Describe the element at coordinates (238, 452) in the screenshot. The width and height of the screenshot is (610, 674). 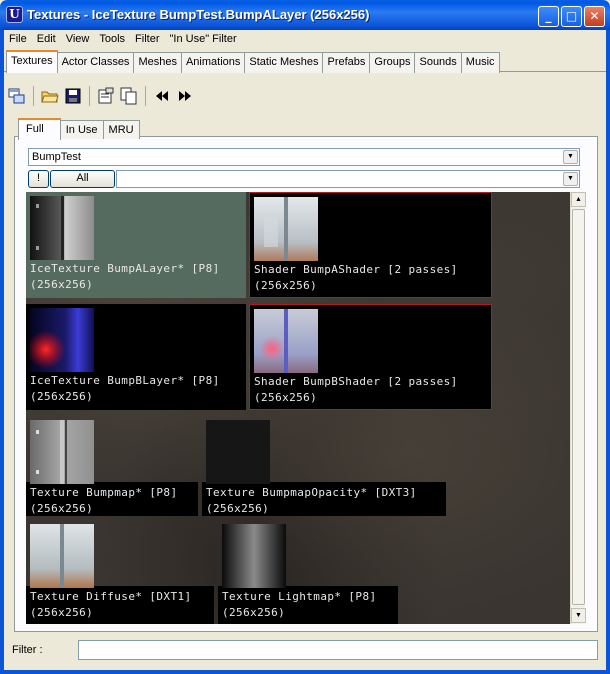
I see `bumpmapopacity-thumbnail` at that location.